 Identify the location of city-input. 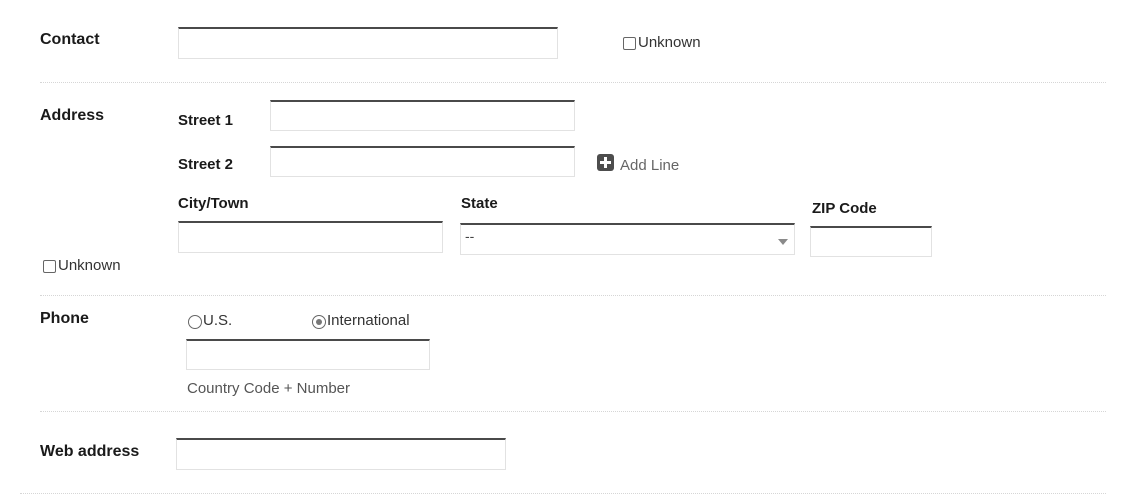
(310, 237).